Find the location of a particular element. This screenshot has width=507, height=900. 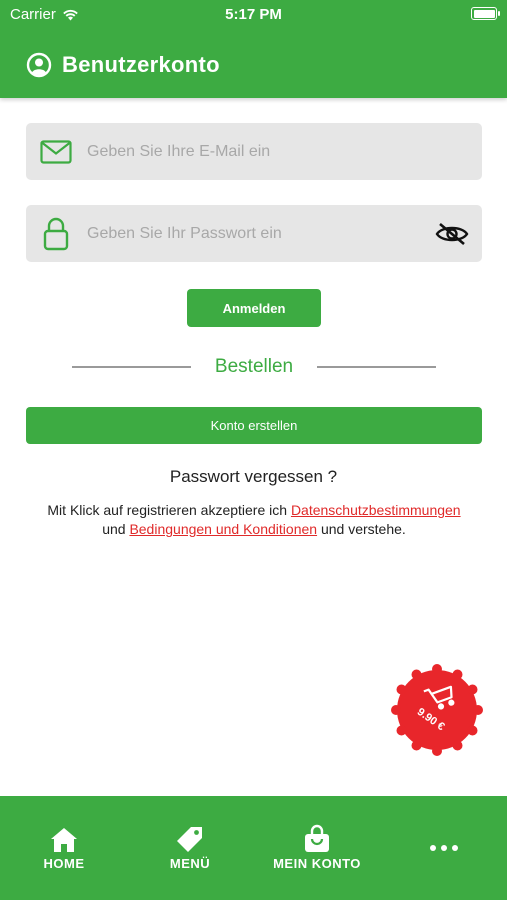

terms-suffix: und verstehe. is located at coordinates (363, 529).